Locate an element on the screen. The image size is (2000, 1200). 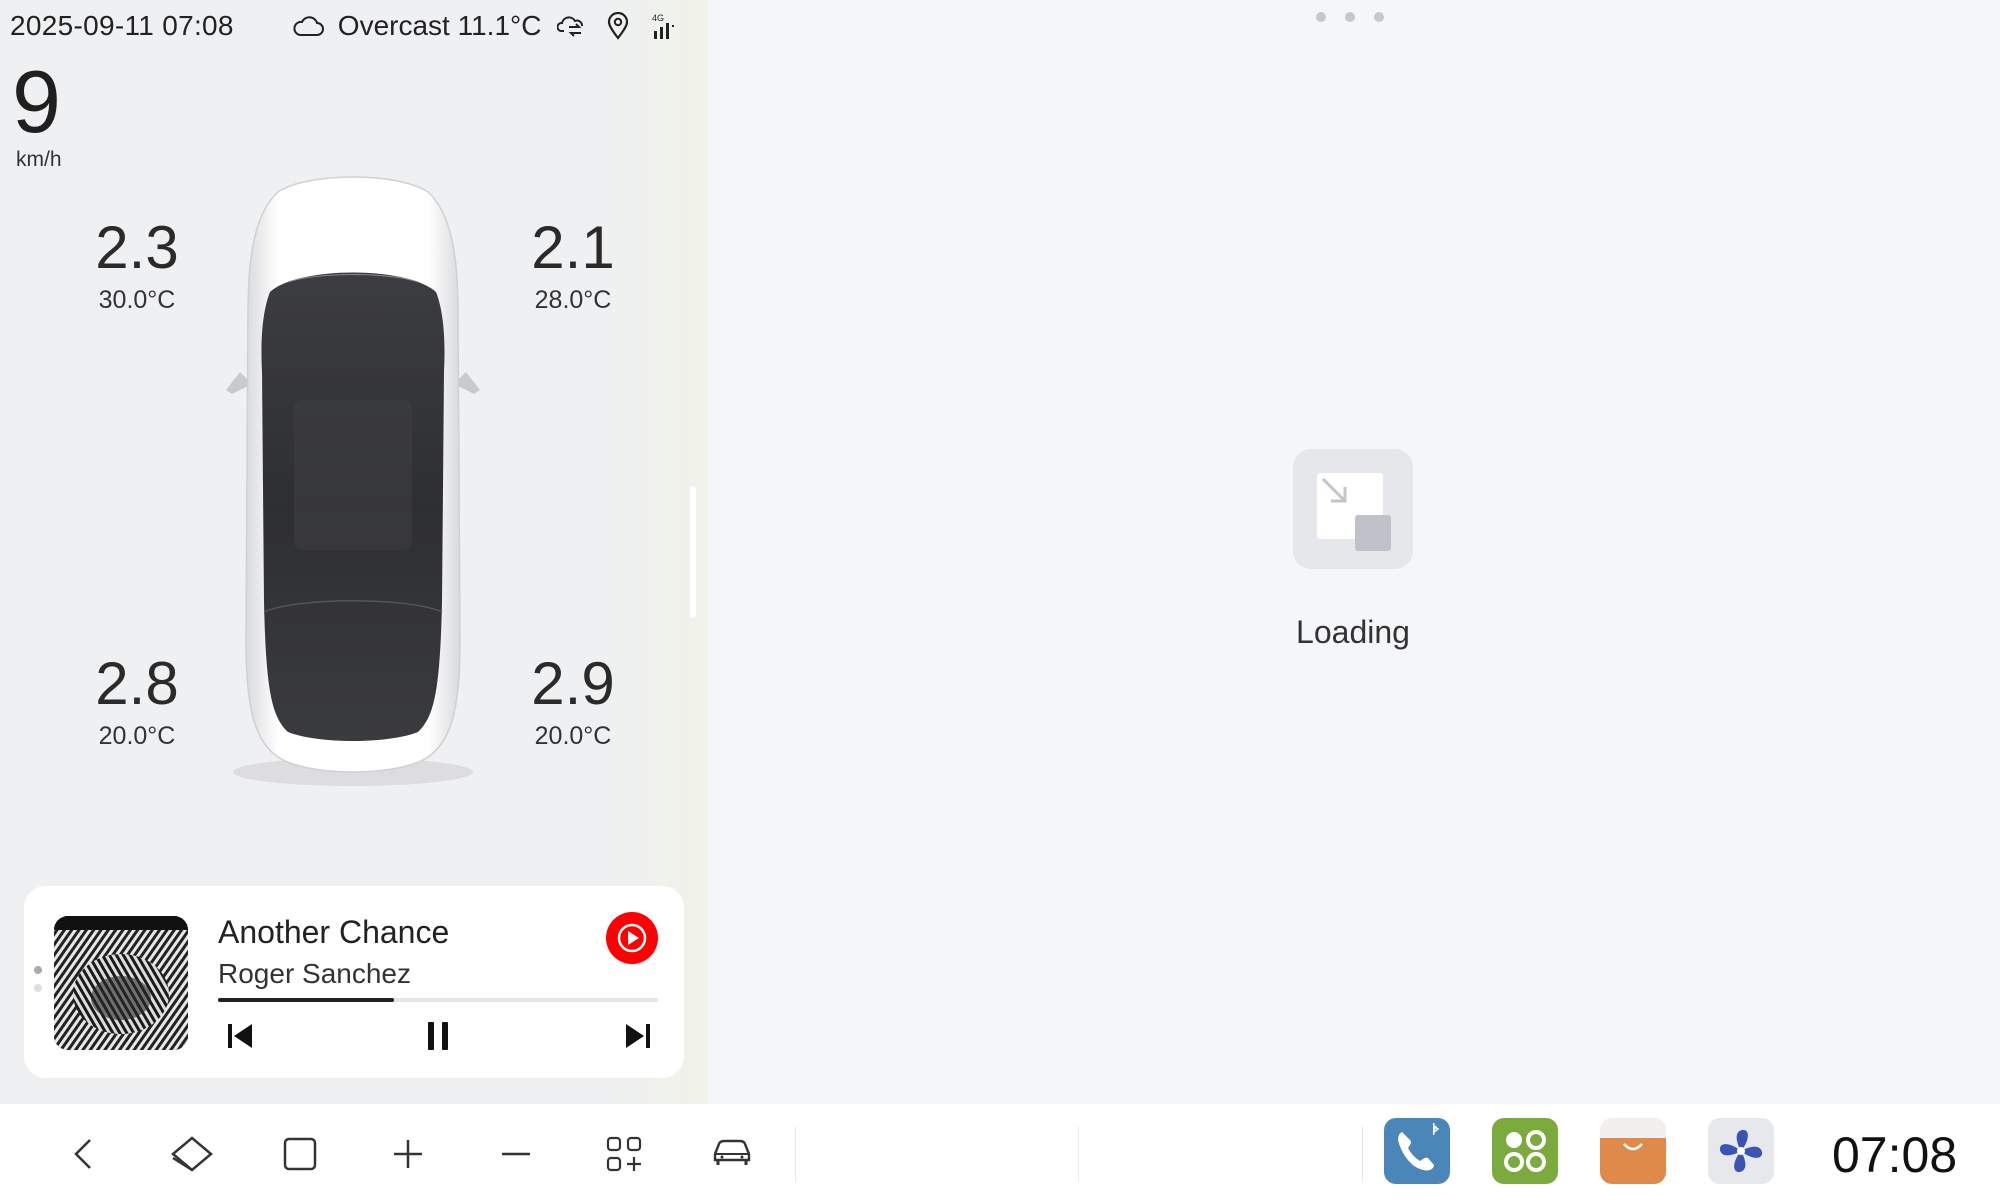
car-icon is located at coordinates (732, 1152).